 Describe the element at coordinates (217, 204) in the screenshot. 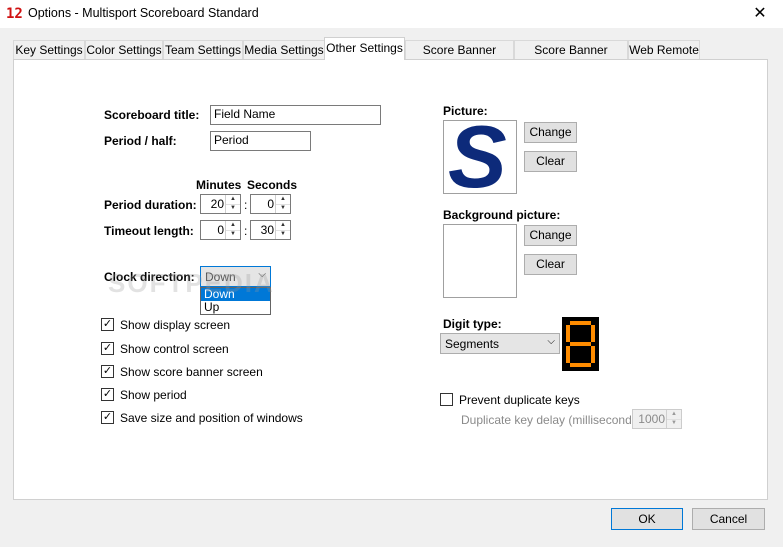

I see `period-duration-minutes-value: 20` at that location.